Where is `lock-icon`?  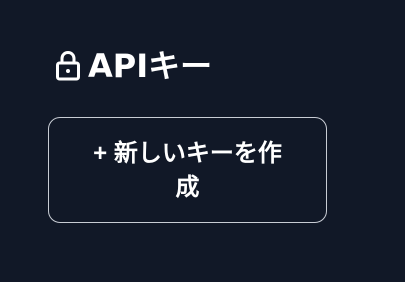
lock-icon is located at coordinates (68, 66).